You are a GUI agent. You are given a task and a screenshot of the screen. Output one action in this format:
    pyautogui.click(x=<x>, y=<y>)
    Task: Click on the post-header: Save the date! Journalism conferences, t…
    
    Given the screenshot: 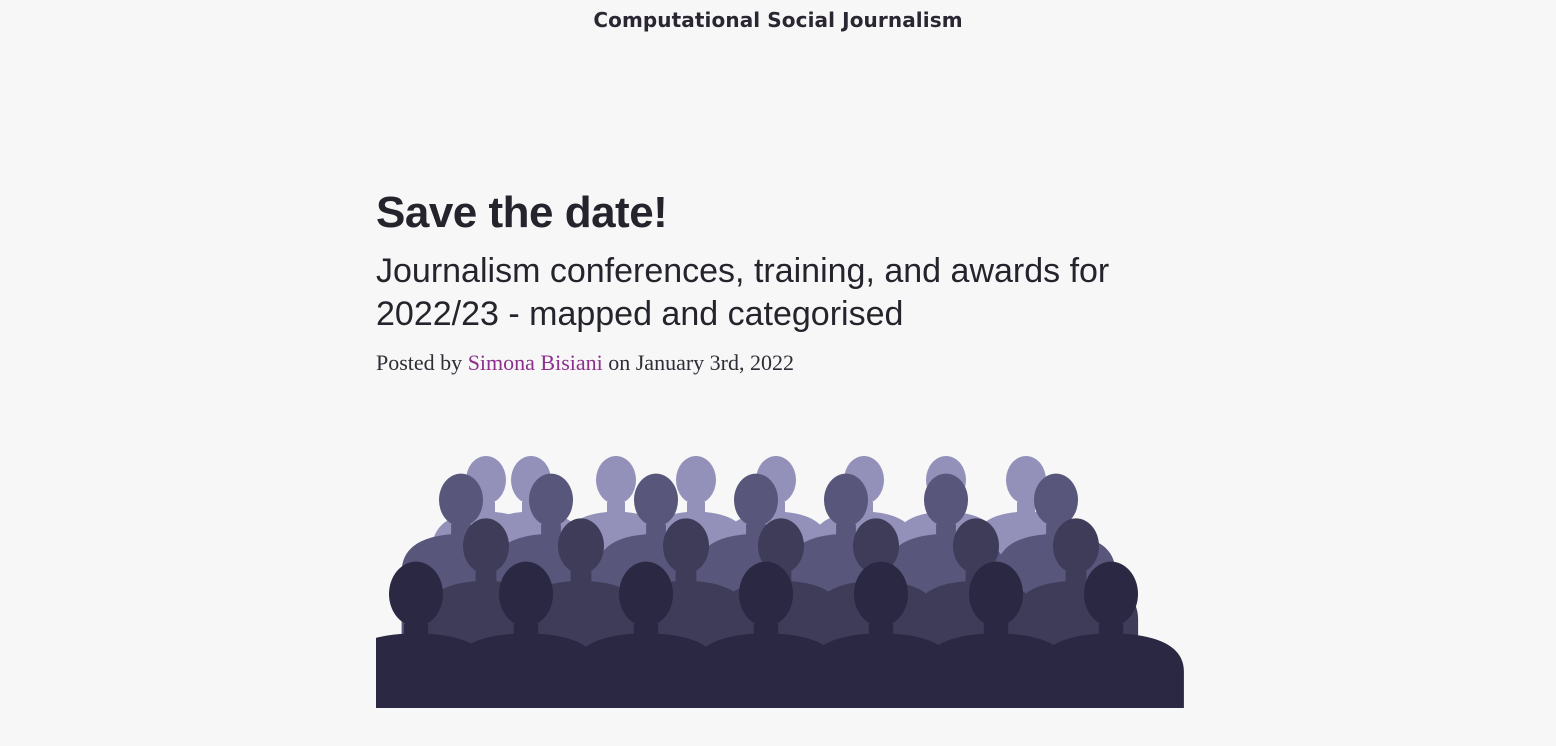 What is the action you would take?
    pyautogui.click(x=786, y=281)
    